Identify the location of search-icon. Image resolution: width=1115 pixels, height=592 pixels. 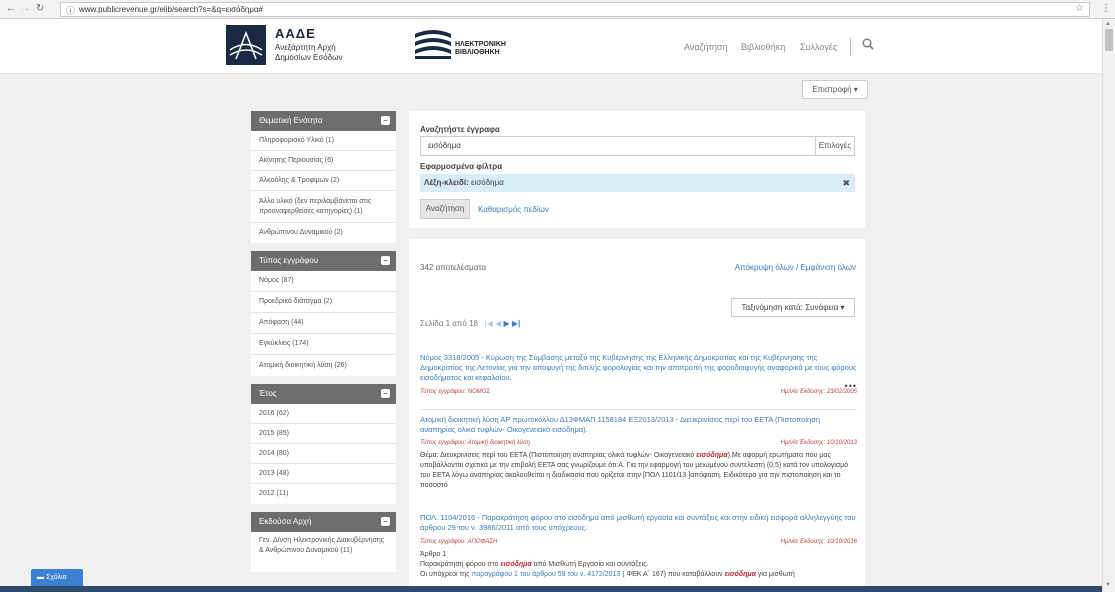
(868, 45).